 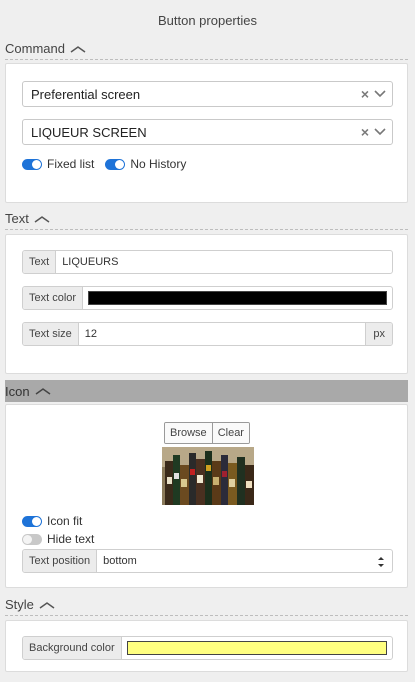 What do you see at coordinates (224, 262) in the screenshot?
I see `text-field-value: LIQUEURS` at bounding box center [224, 262].